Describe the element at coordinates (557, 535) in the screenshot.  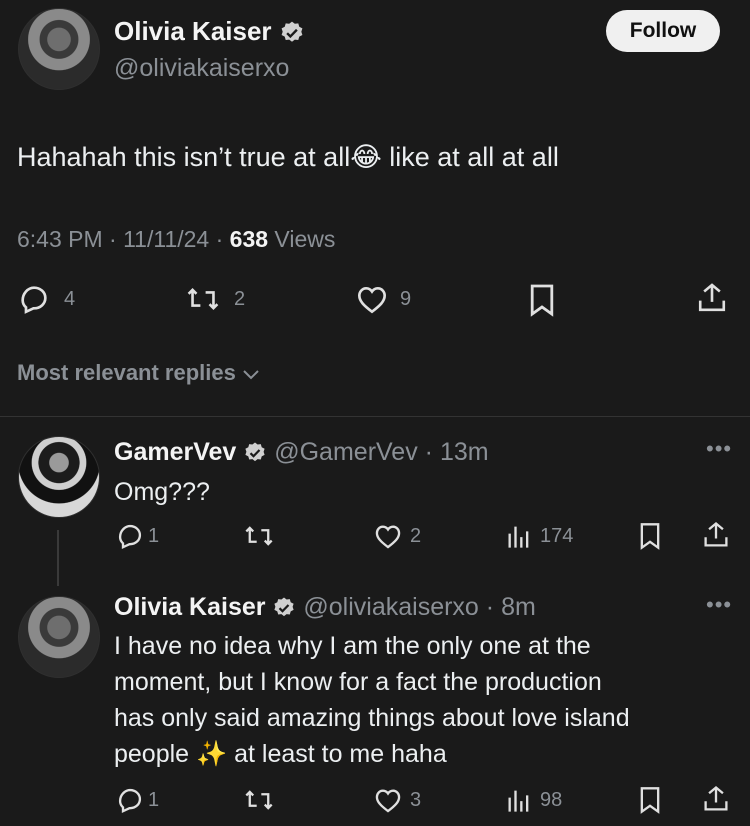
I see `view-count: 174` at that location.